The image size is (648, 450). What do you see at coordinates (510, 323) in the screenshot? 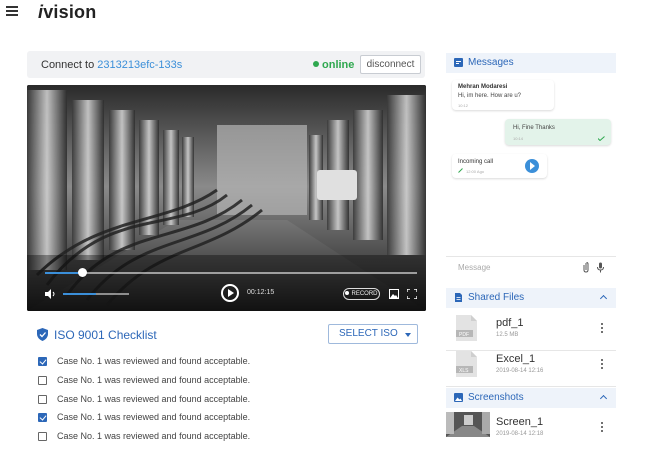
I see `file-name: pdf_1` at bounding box center [510, 323].